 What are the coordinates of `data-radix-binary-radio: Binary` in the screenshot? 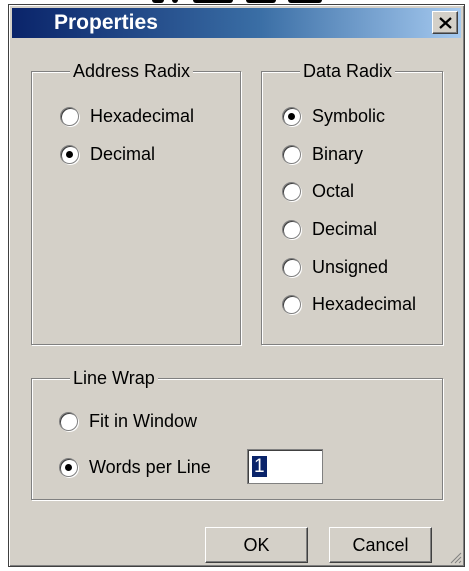 It's located at (322, 154).